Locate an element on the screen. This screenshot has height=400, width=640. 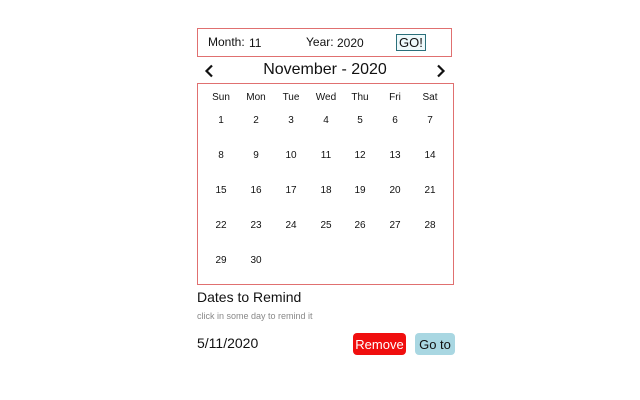
weekday-header: Sun is located at coordinates (221, 97).